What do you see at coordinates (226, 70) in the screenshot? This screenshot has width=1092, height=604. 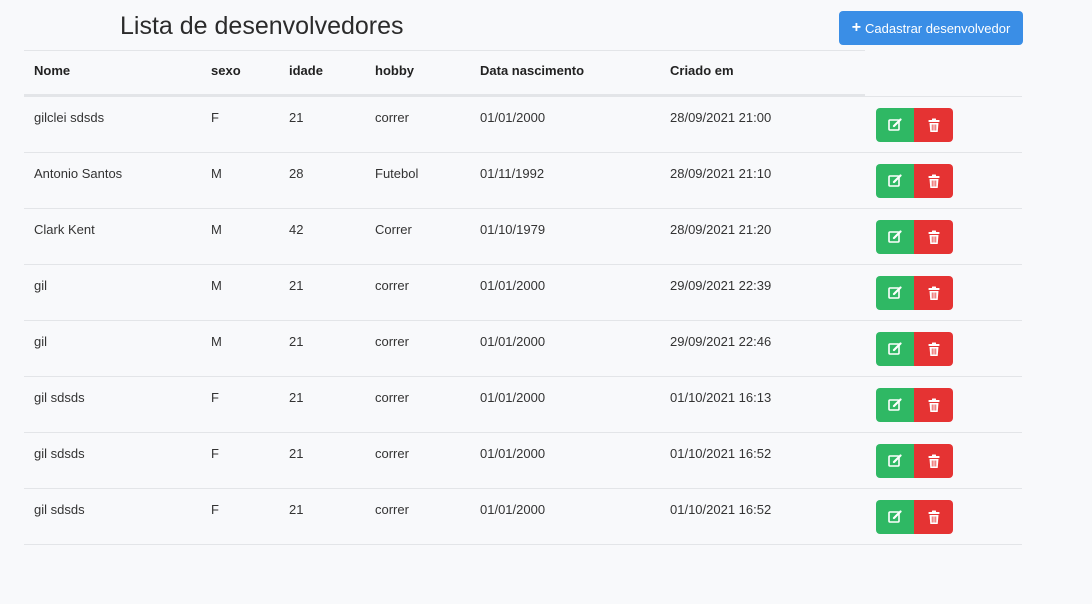 I see `column-header-sexo: sexo` at bounding box center [226, 70].